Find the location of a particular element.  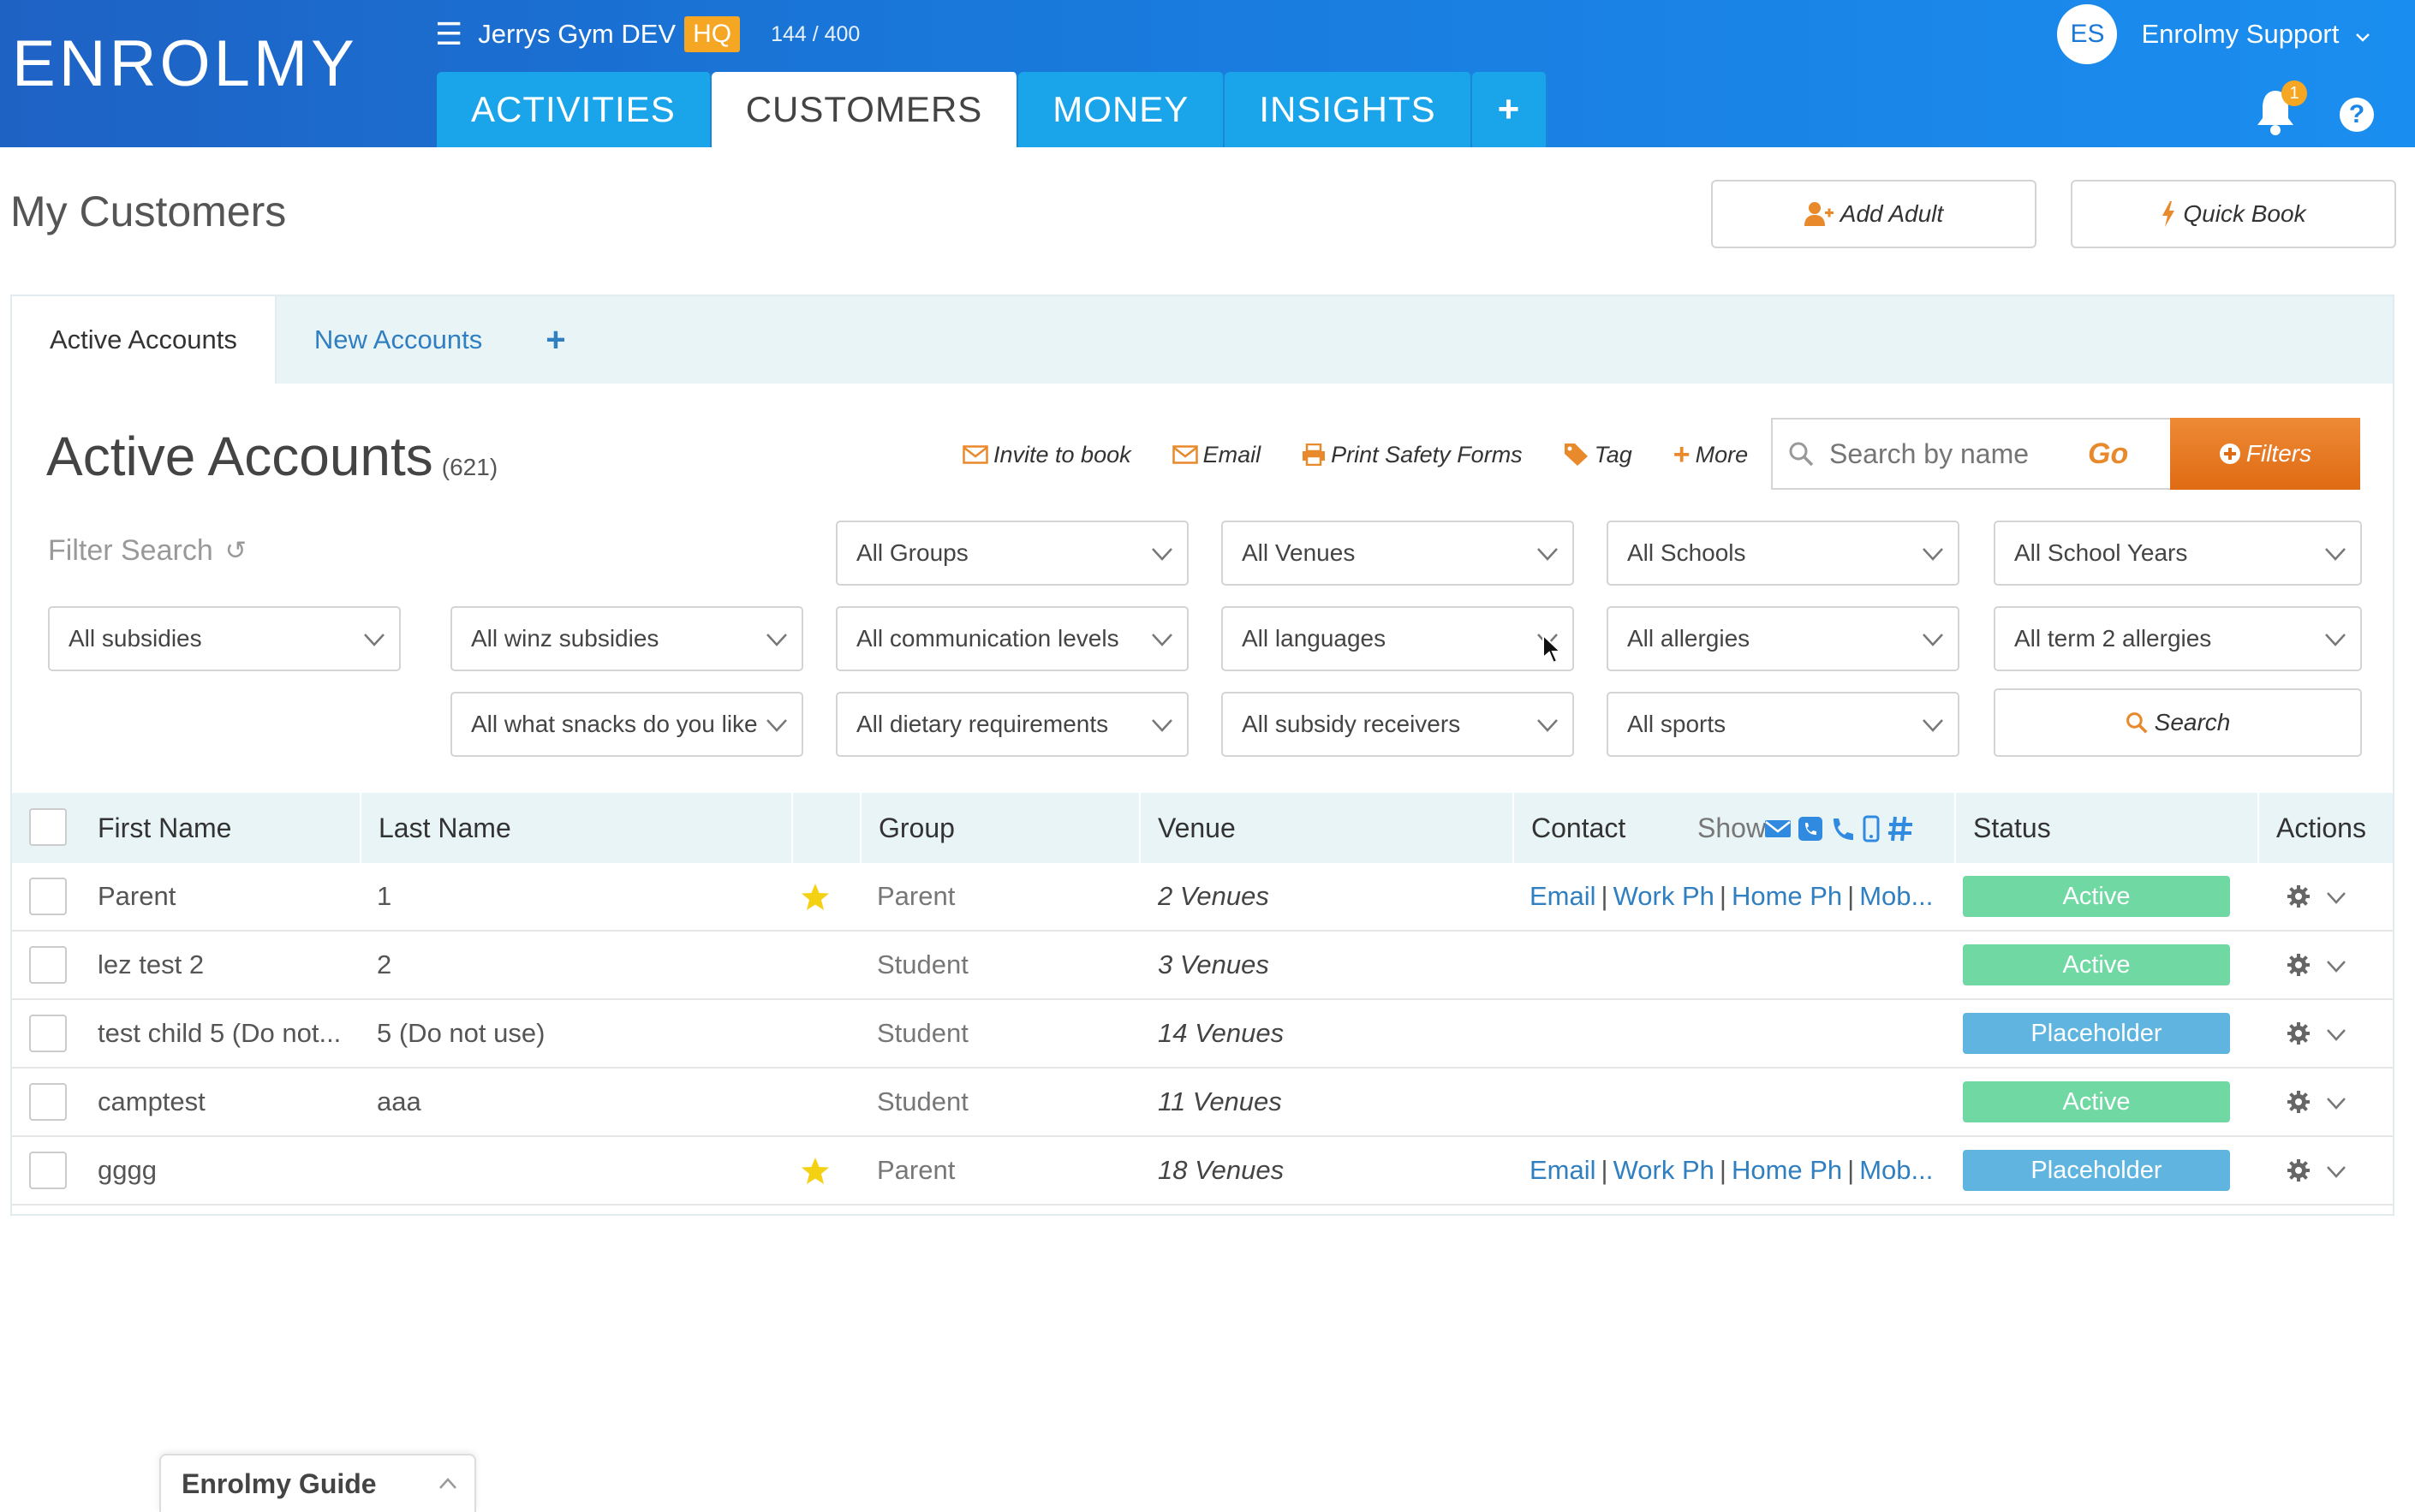

table-row: camptest aaa Student 11 Venues Active is located at coordinates (1203, 1103).